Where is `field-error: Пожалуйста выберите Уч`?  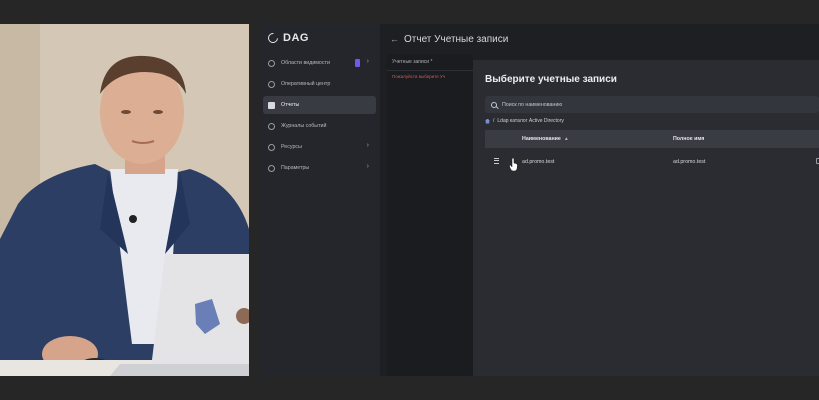
field-error: Пожалуйста выберите Уч is located at coordinates (419, 76).